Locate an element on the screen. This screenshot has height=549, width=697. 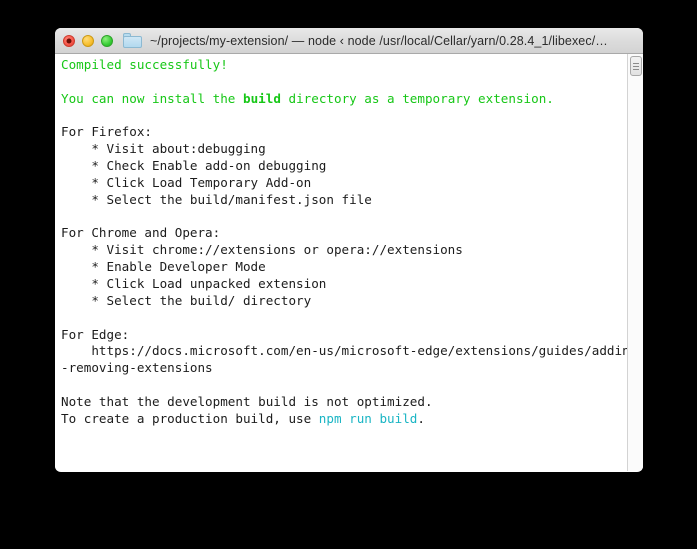
window-controls is located at coordinates (88, 40).